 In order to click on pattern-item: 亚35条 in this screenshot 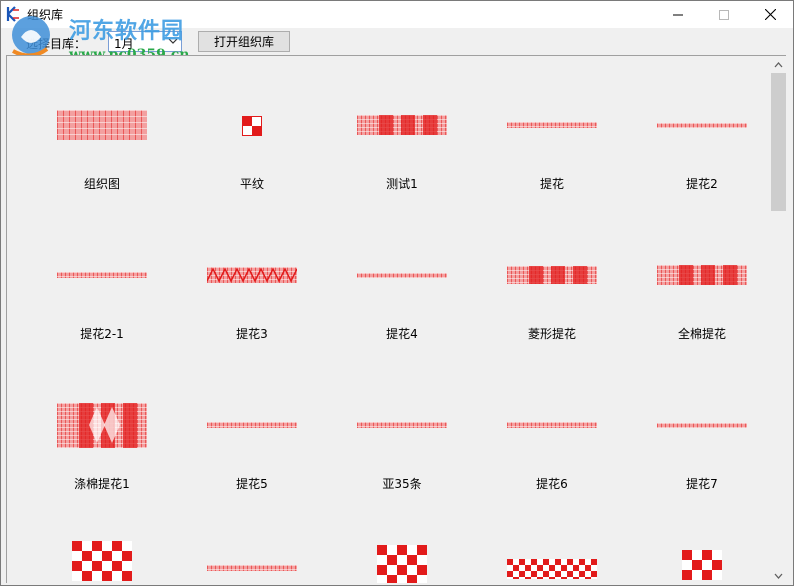, I will do `click(402, 437)`.